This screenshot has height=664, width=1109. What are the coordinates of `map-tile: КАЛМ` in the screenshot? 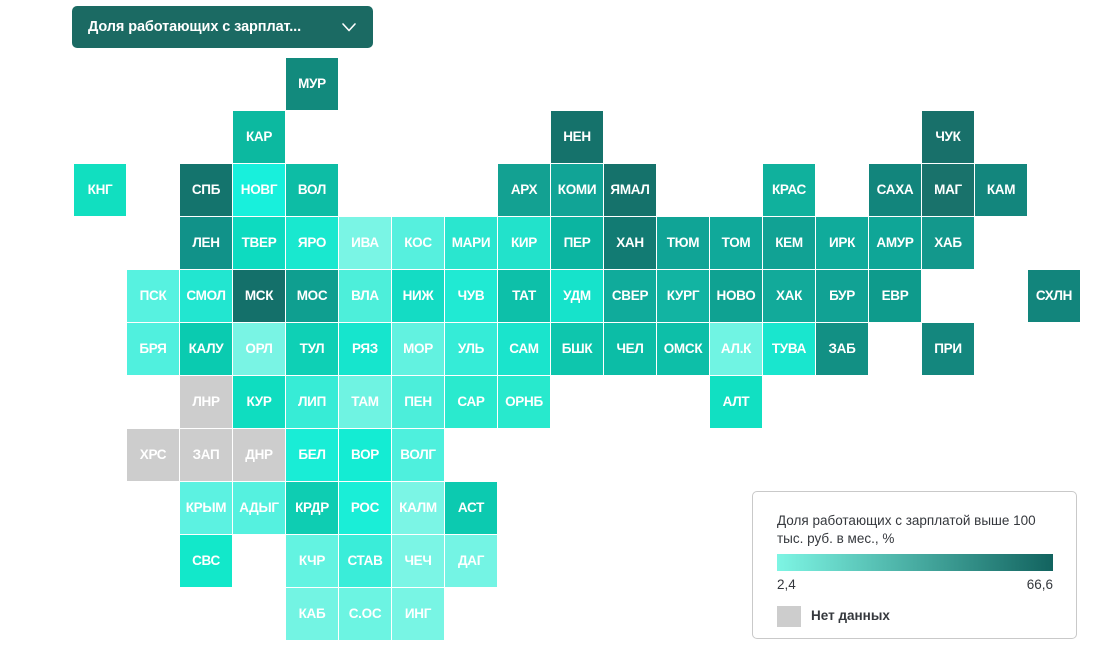 It's located at (418, 508).